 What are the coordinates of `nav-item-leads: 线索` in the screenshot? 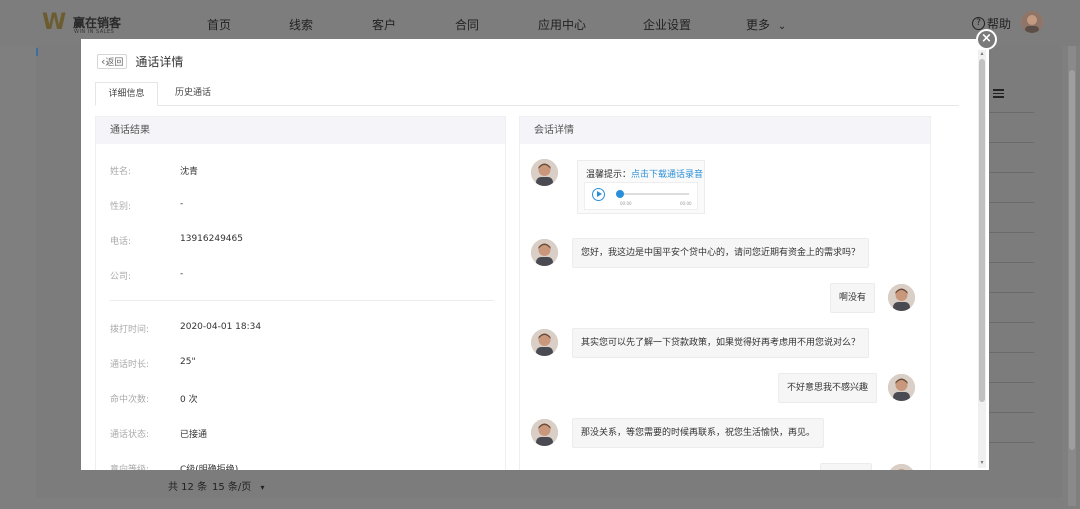 It's located at (301, 24).